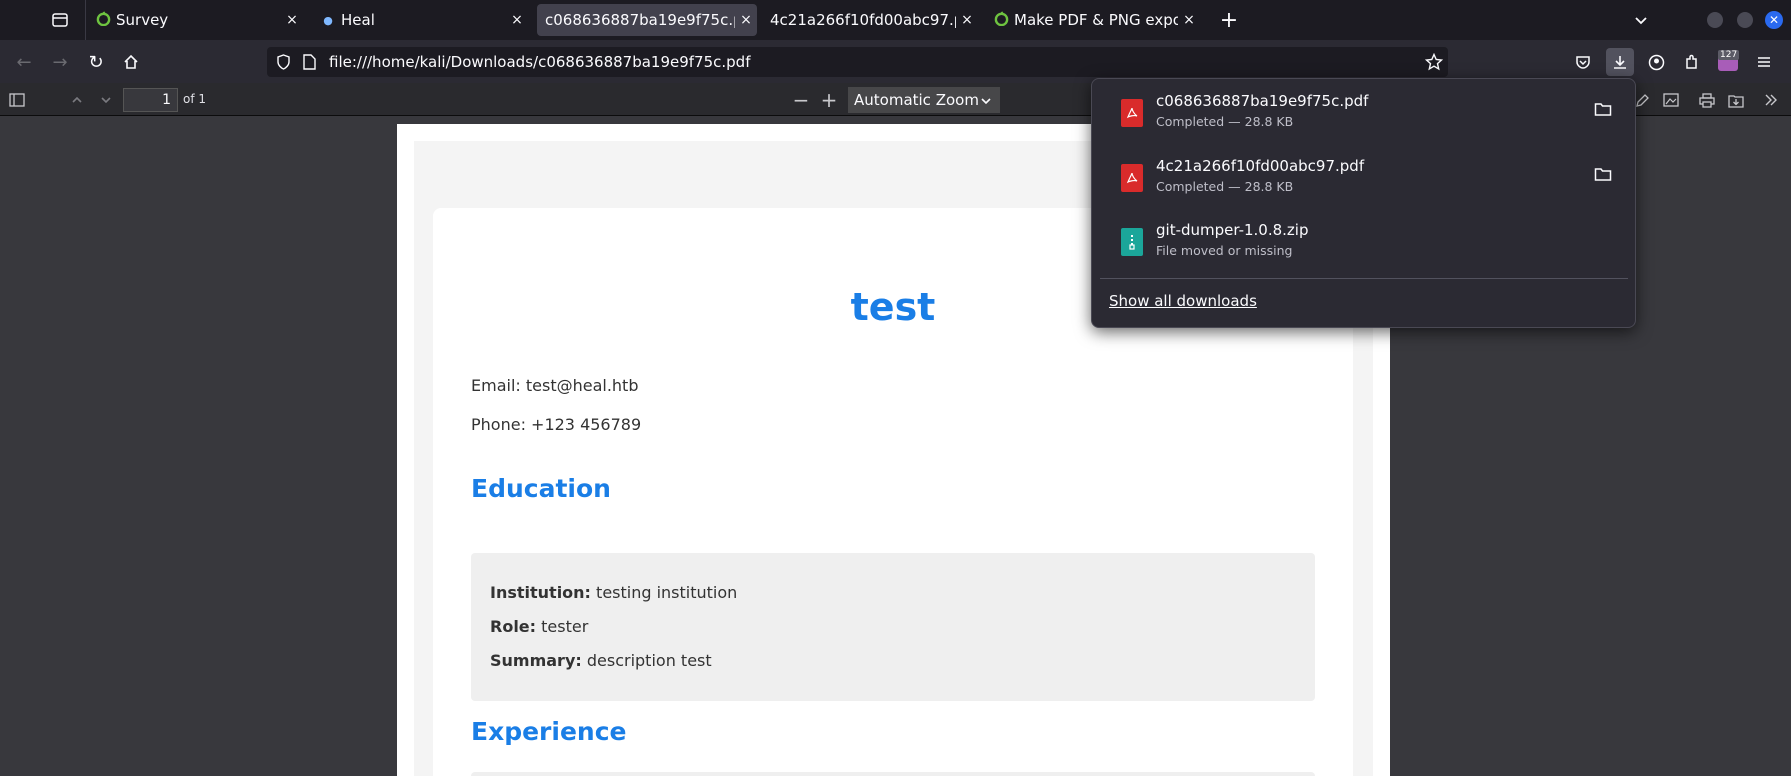 This screenshot has height=776, width=1791. What do you see at coordinates (1745, 20) in the screenshot?
I see `maximize-button` at bounding box center [1745, 20].